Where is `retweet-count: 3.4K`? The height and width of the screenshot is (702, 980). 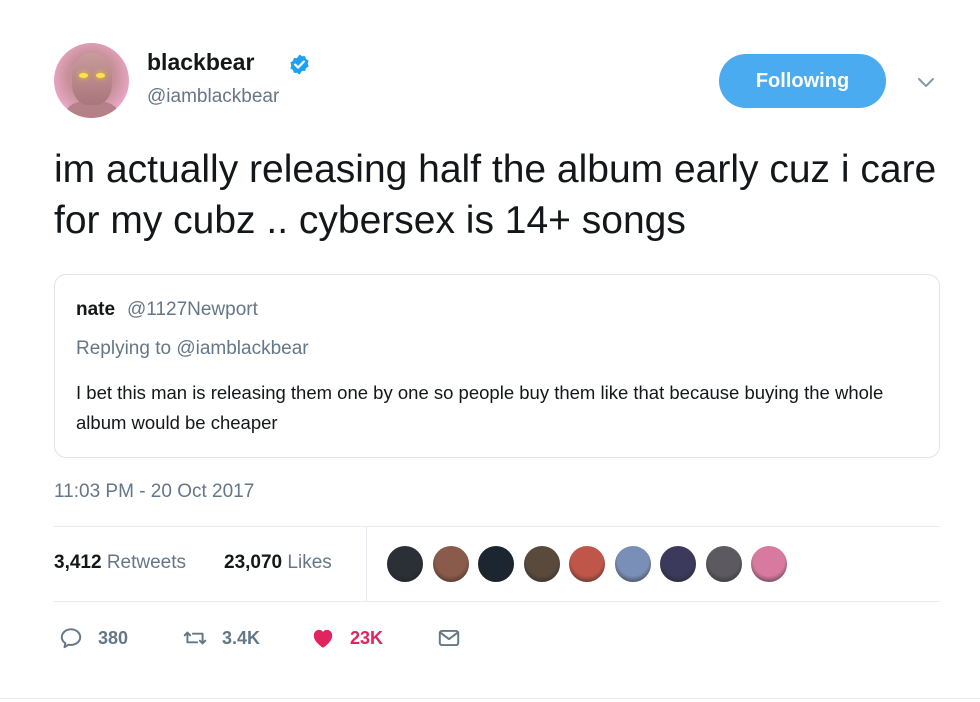
retweet-count: 3.4K is located at coordinates (241, 637).